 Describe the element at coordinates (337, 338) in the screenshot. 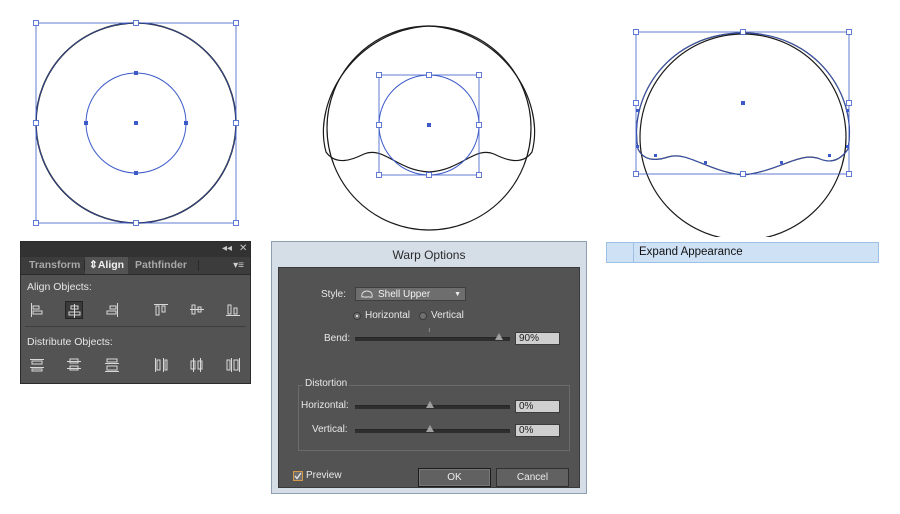

I see `bend-label: Bend:` at that location.